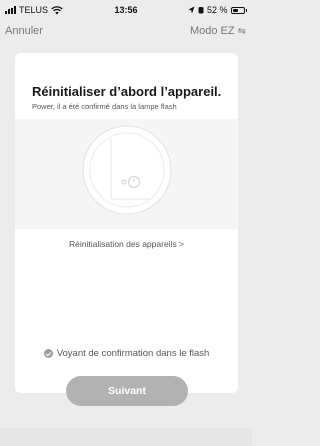  I want to click on nav-bar: Annuler Modo EZ ⇋, so click(126, 31).